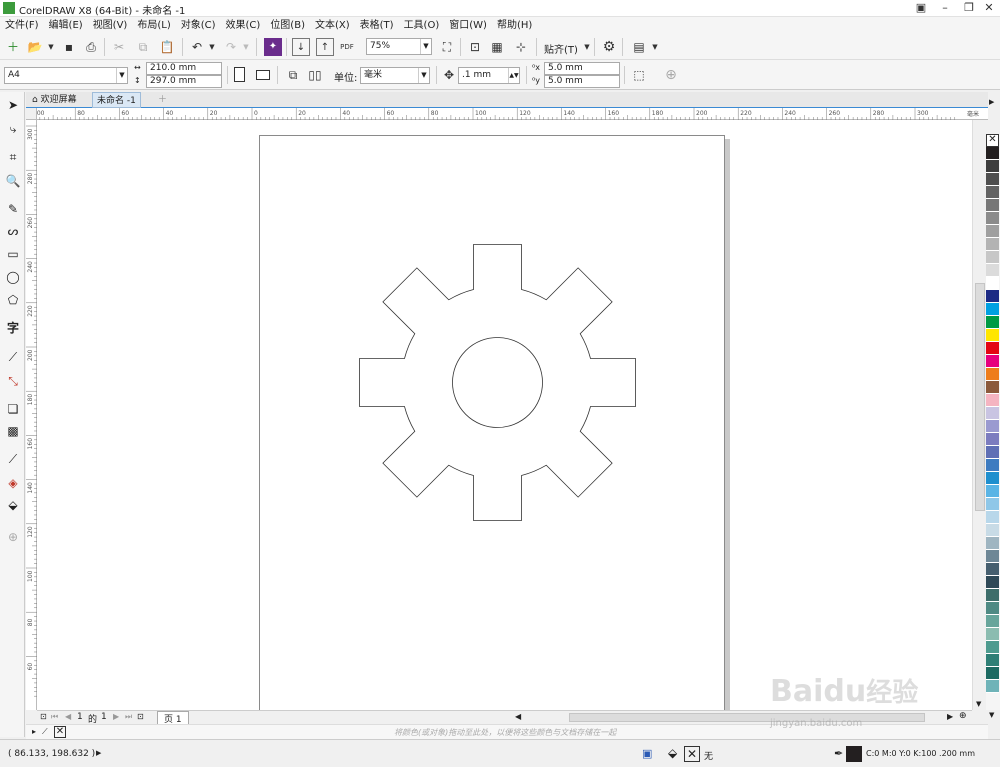  Describe the element at coordinates (315, 75) in the screenshot. I see `current-page-icon: ▯▯` at that location.